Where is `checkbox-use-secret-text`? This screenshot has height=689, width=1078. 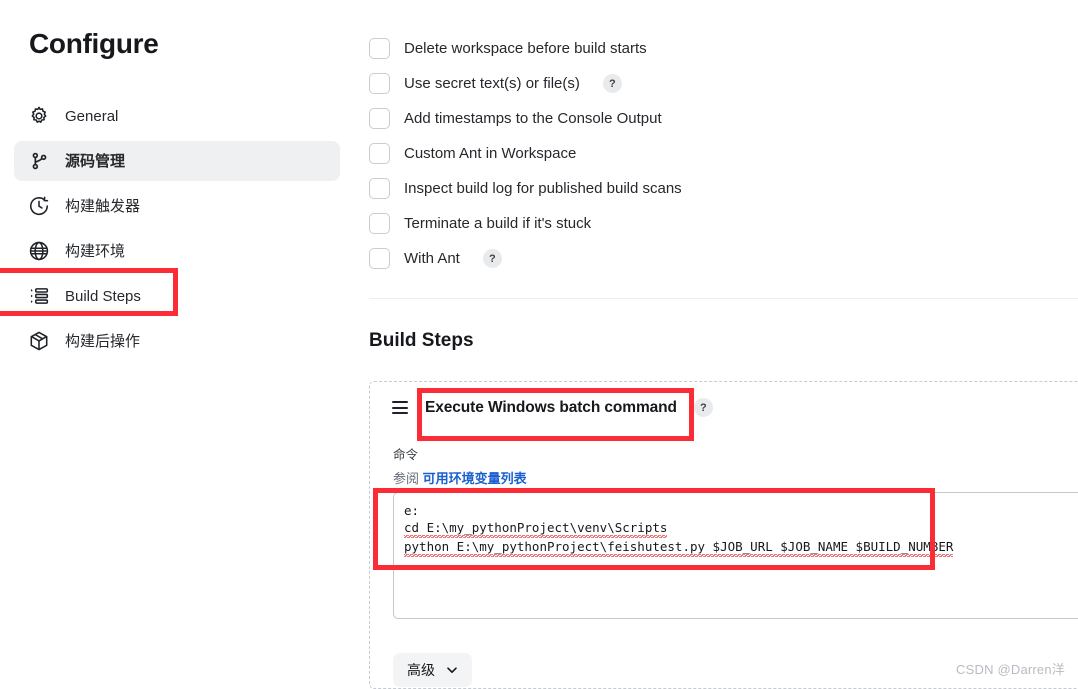 checkbox-use-secret-text is located at coordinates (379, 83).